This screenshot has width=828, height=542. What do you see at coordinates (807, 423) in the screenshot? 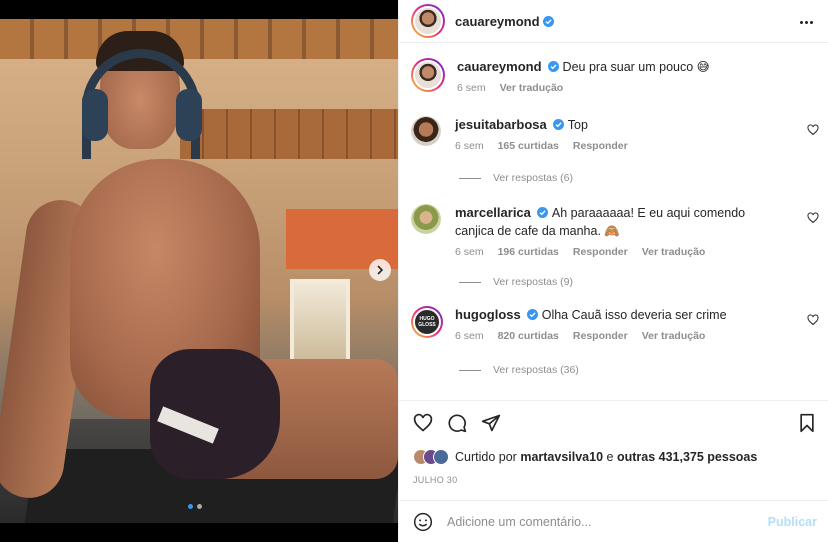
I see `bookmark-icon` at bounding box center [807, 423].